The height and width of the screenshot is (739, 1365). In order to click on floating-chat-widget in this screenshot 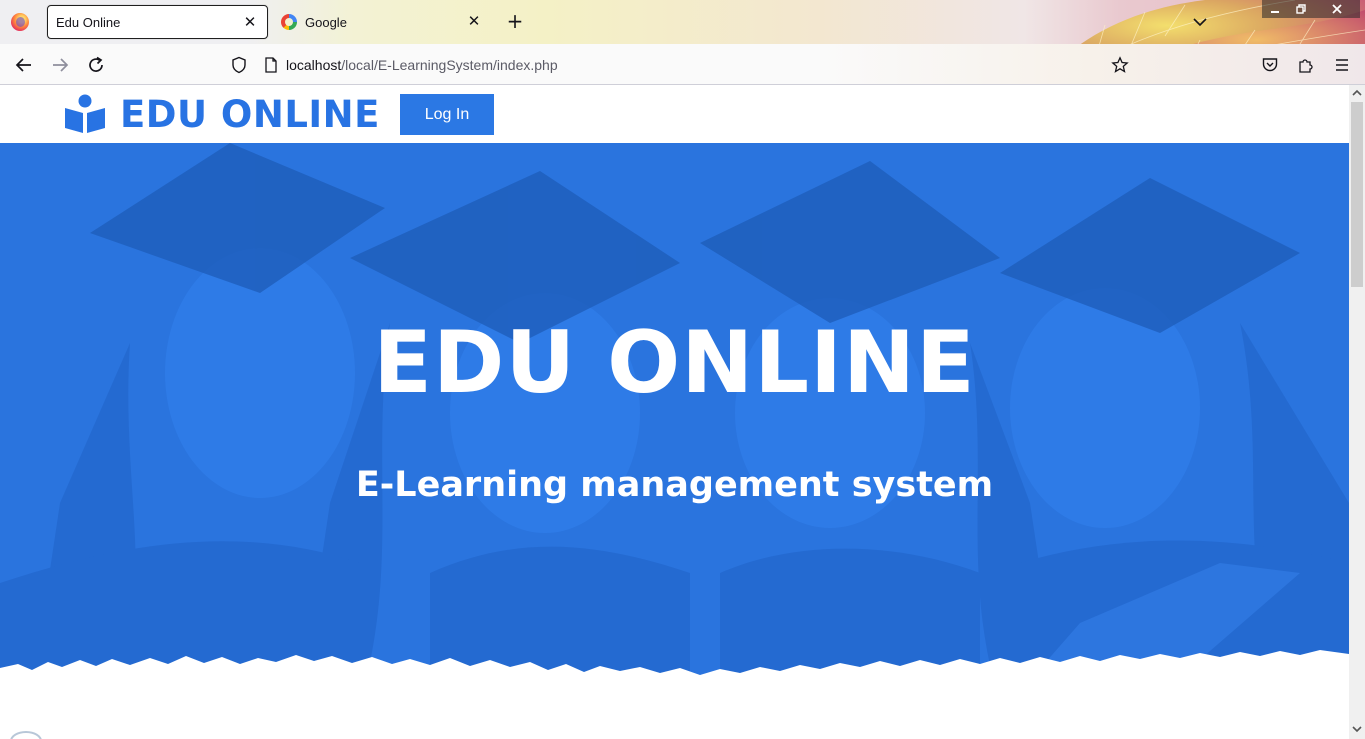, I will do `click(26, 735)`.